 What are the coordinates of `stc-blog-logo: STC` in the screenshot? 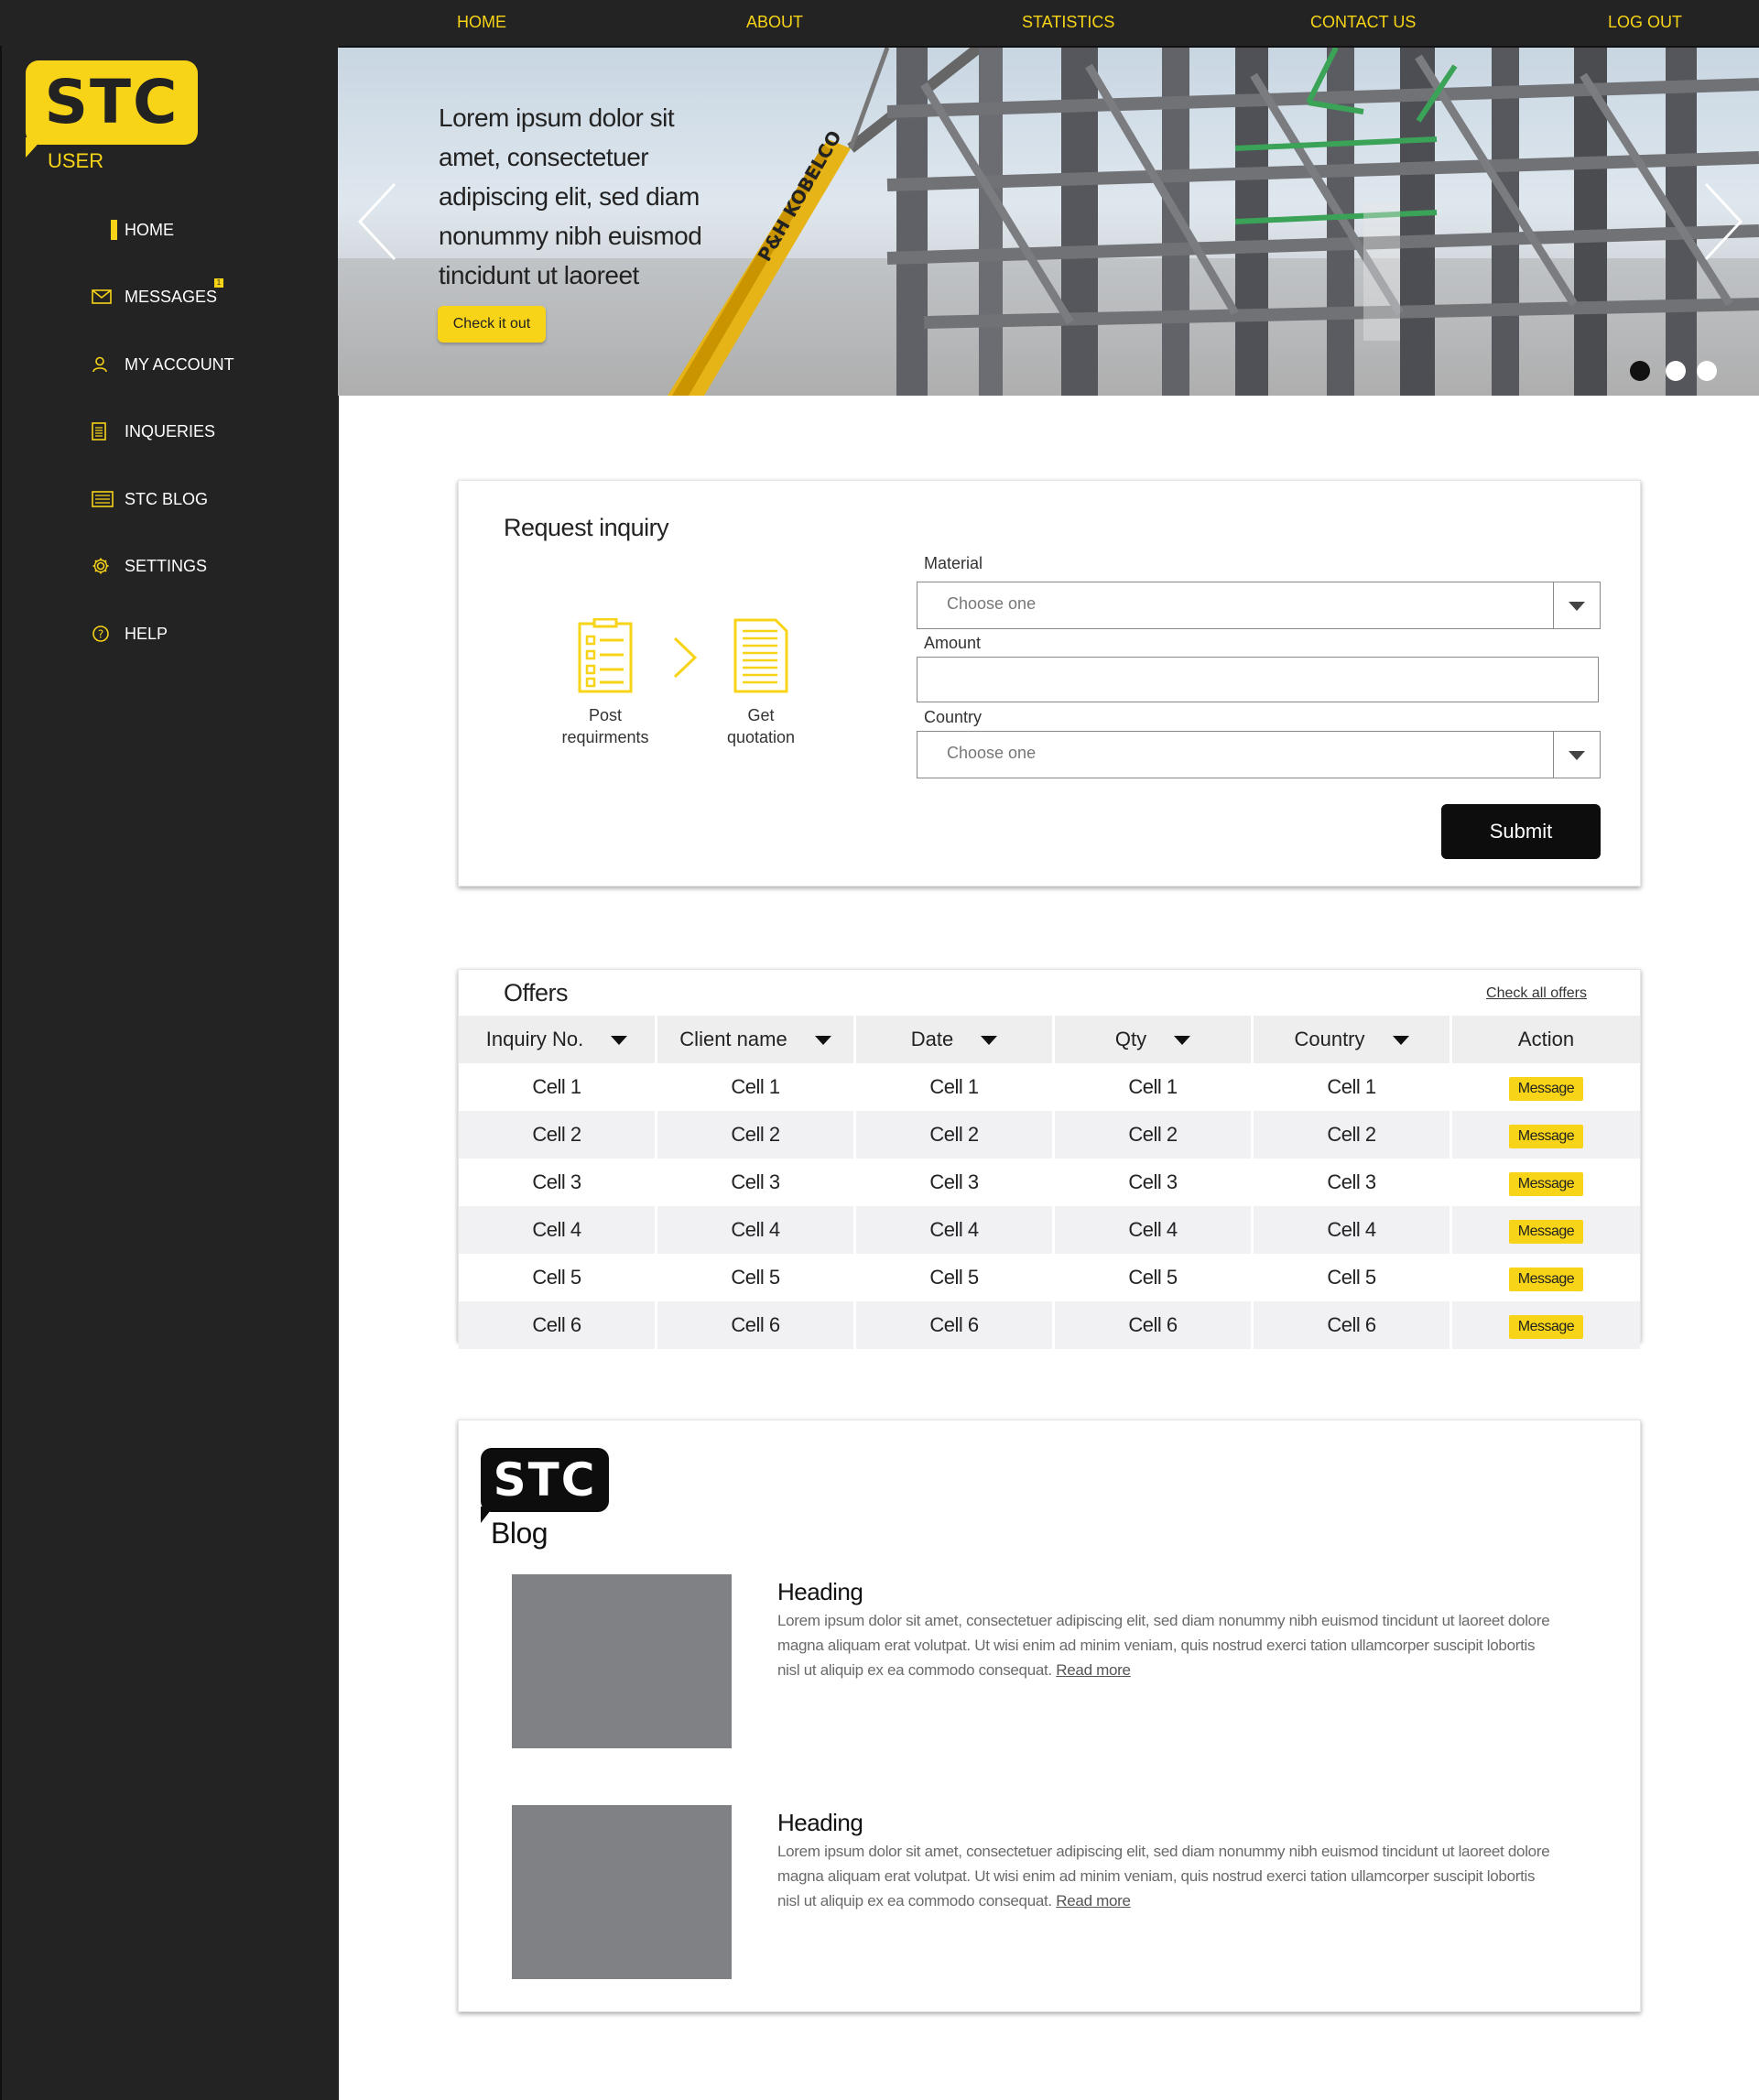 It's located at (545, 1480).